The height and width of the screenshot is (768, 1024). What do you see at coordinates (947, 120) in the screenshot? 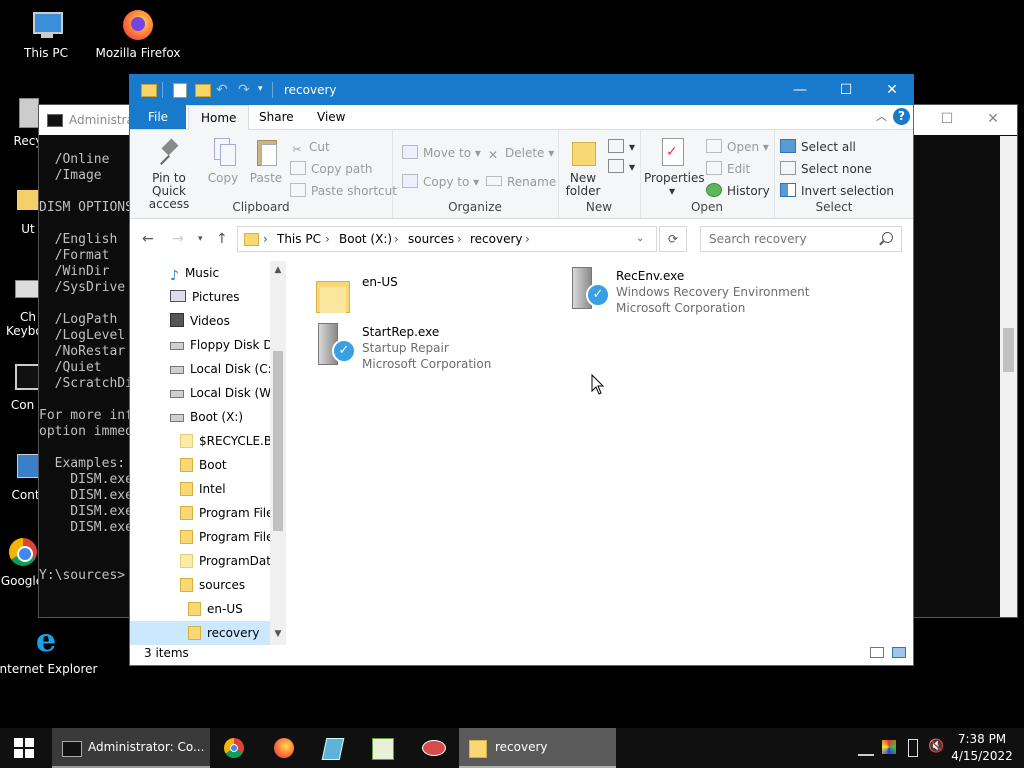
I see `cmd-maximize-button: ☐` at bounding box center [947, 120].